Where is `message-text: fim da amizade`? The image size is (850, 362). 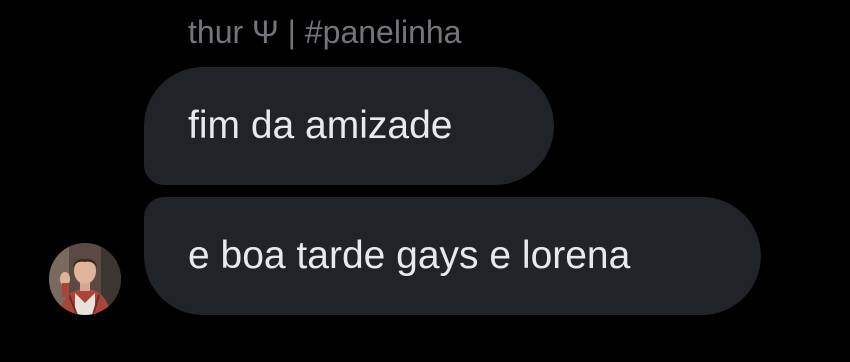
message-text: fim da amizade is located at coordinates (320, 125).